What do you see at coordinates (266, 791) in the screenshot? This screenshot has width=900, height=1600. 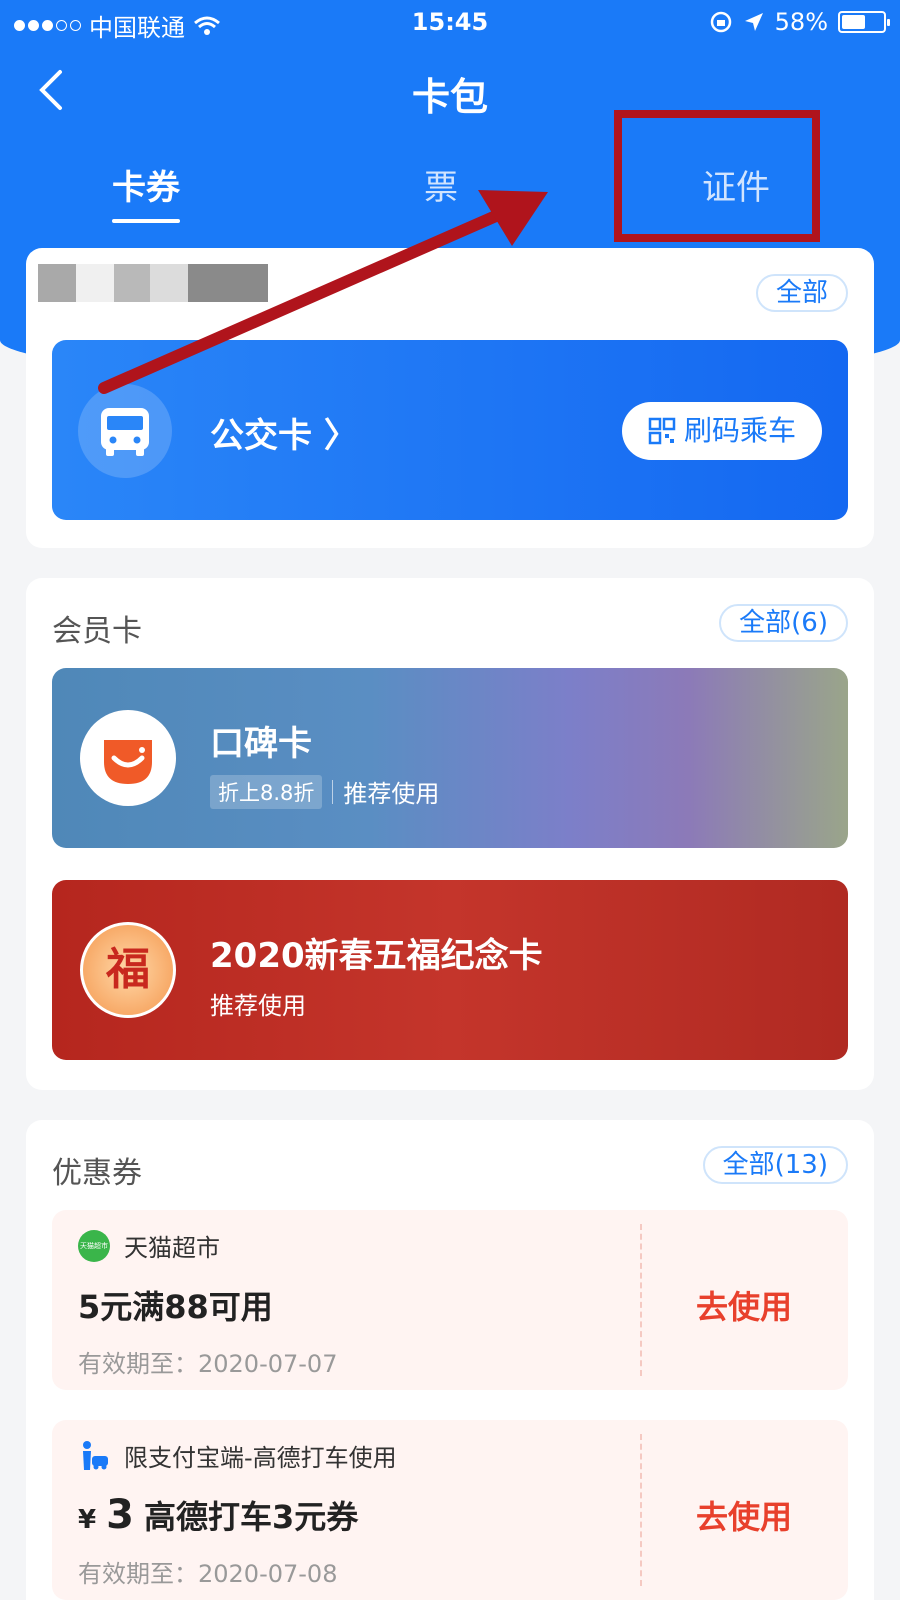 I see `discount-tag: 折上8.8折` at bounding box center [266, 791].